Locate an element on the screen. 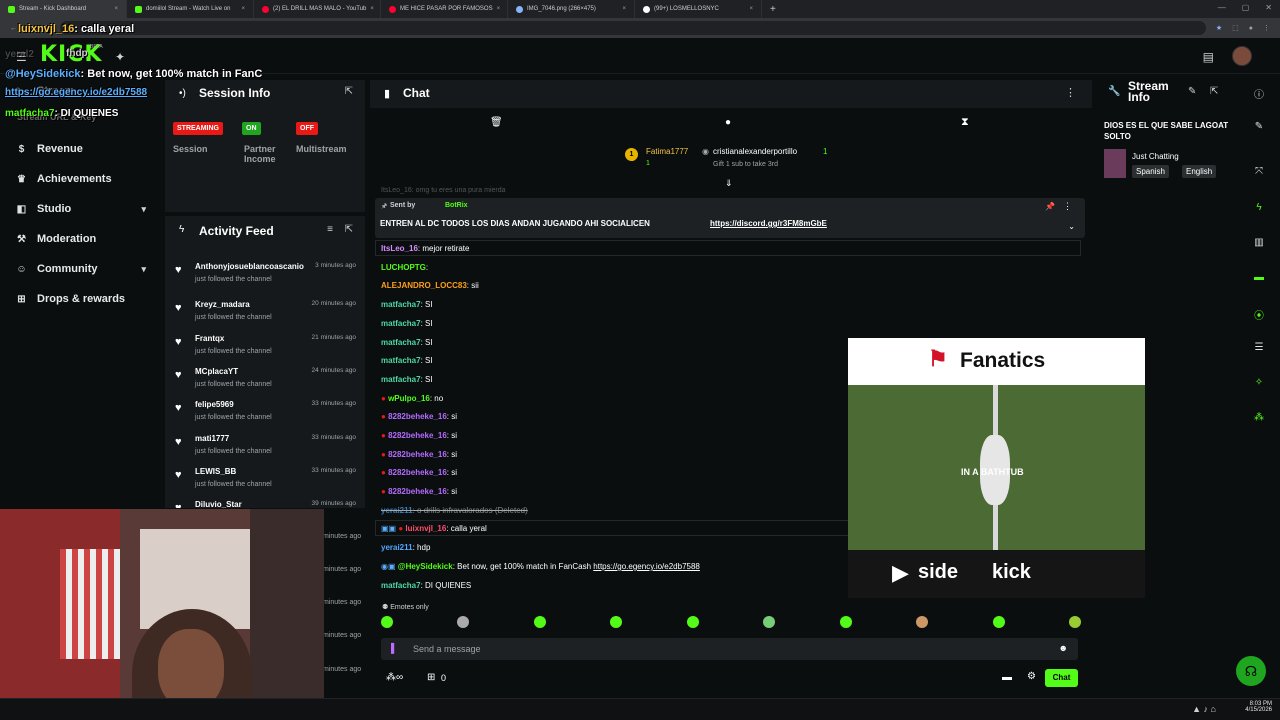 The width and height of the screenshot is (1280, 720). profile-icon: ● is located at coordinates (1251, 28).